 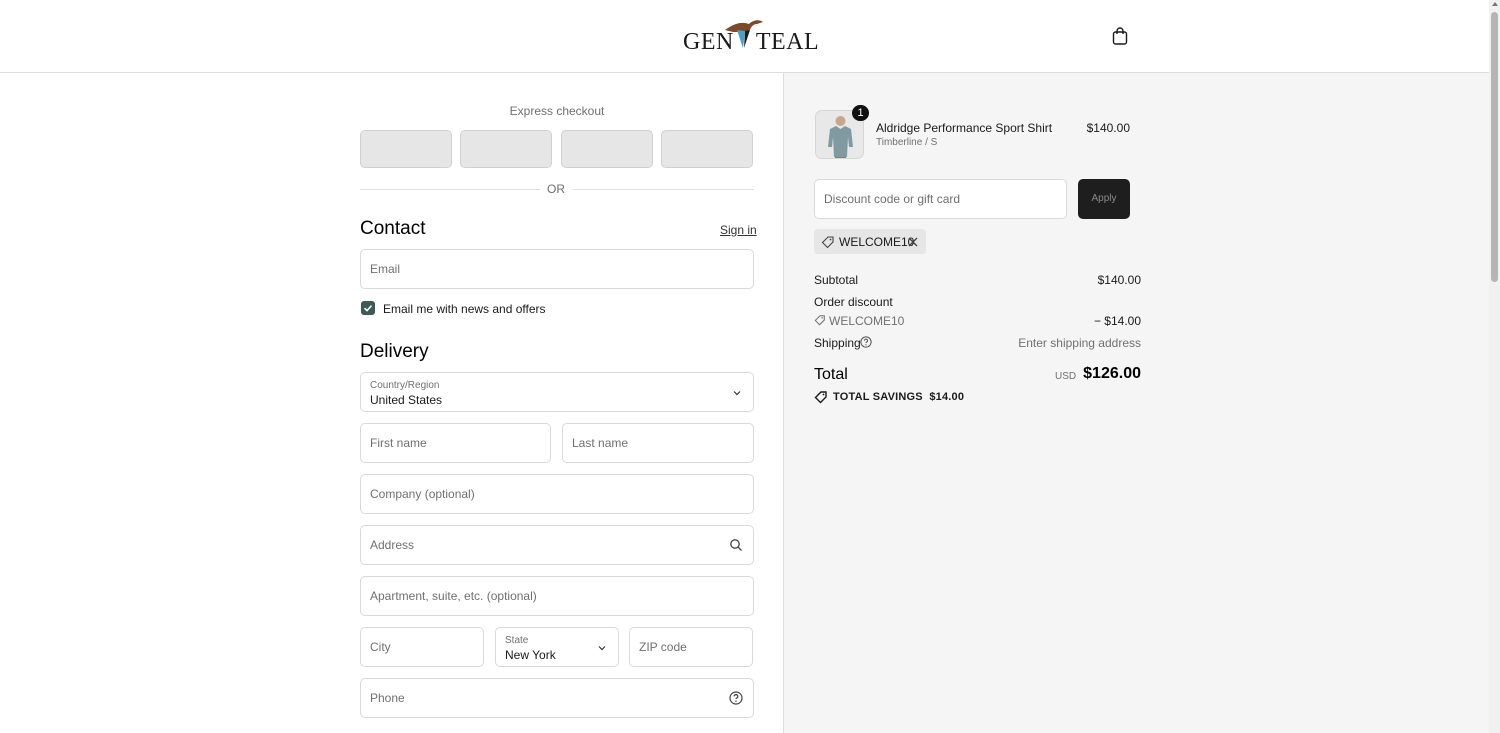 What do you see at coordinates (831, 374) in the screenshot?
I see `total-label: Total` at bounding box center [831, 374].